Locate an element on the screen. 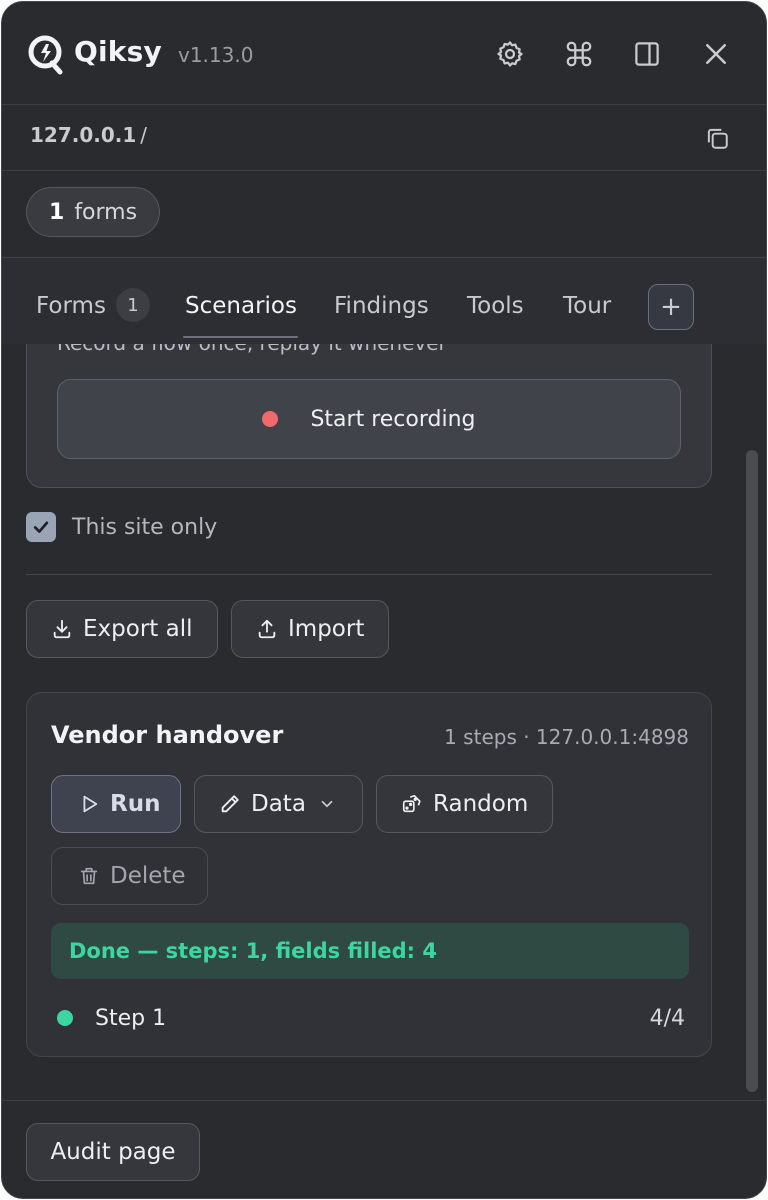 The image size is (768, 1200). delete-label: Delete is located at coordinates (148, 876).